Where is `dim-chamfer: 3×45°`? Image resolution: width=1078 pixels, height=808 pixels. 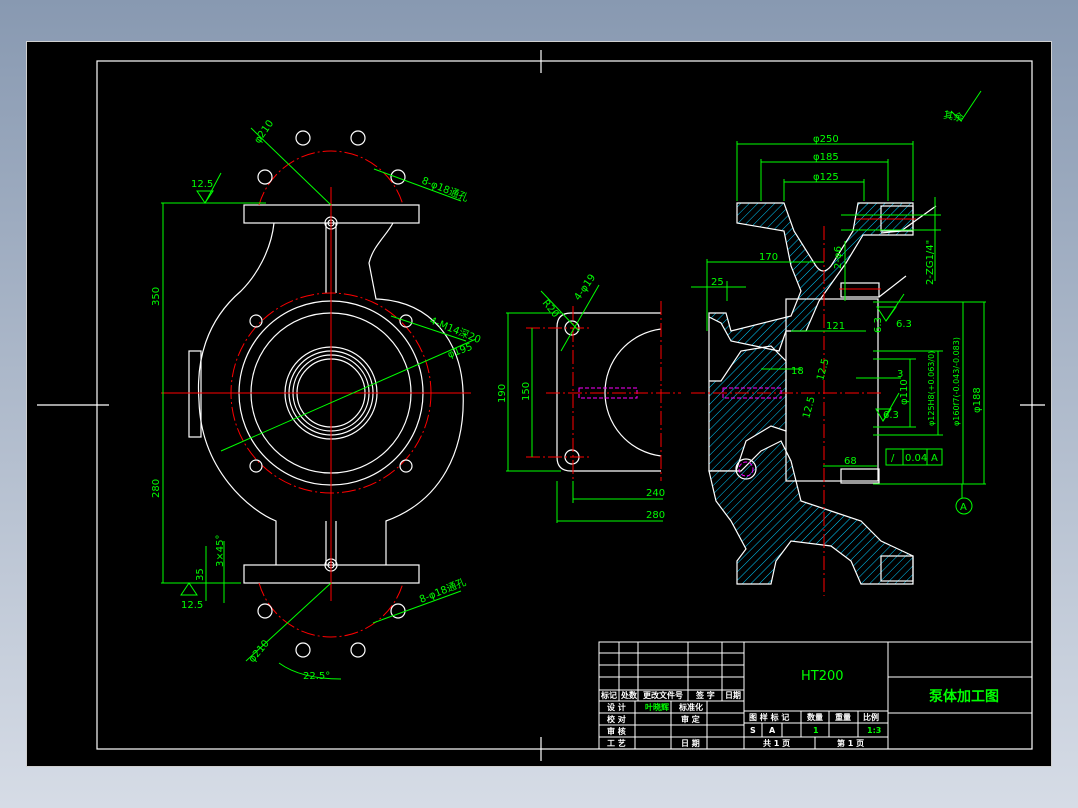
dim-chamfer: 3×45° is located at coordinates (220, 551).